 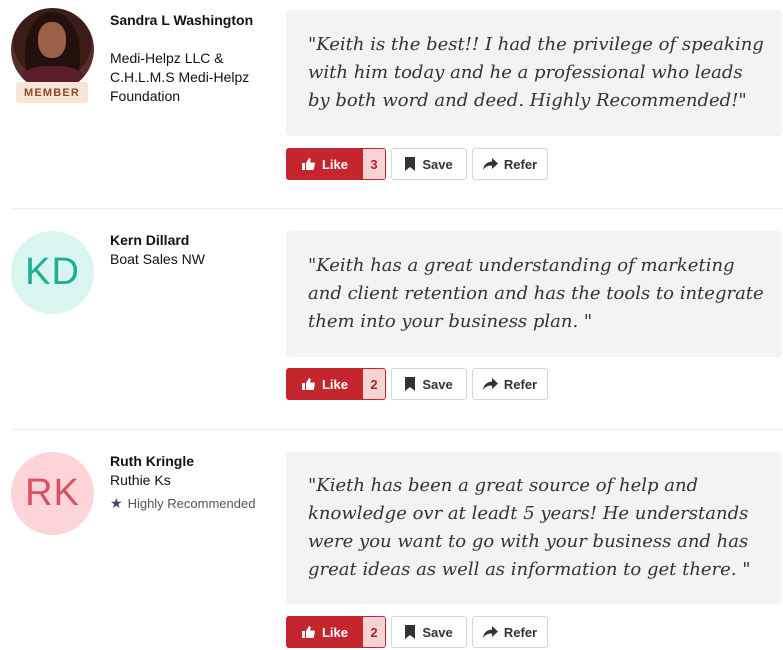 What do you see at coordinates (52, 92) in the screenshot?
I see `member-badge: MEMBER` at bounding box center [52, 92].